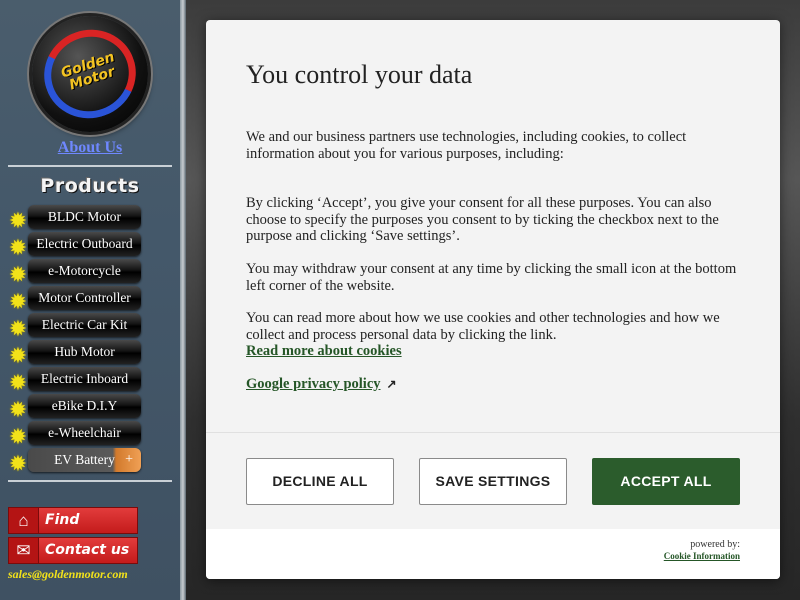 This screenshot has width=800, height=600. I want to click on dialog-actions: DECLINE ALL SAVE SETTINGS ACCEPT ALL, so click(493, 481).